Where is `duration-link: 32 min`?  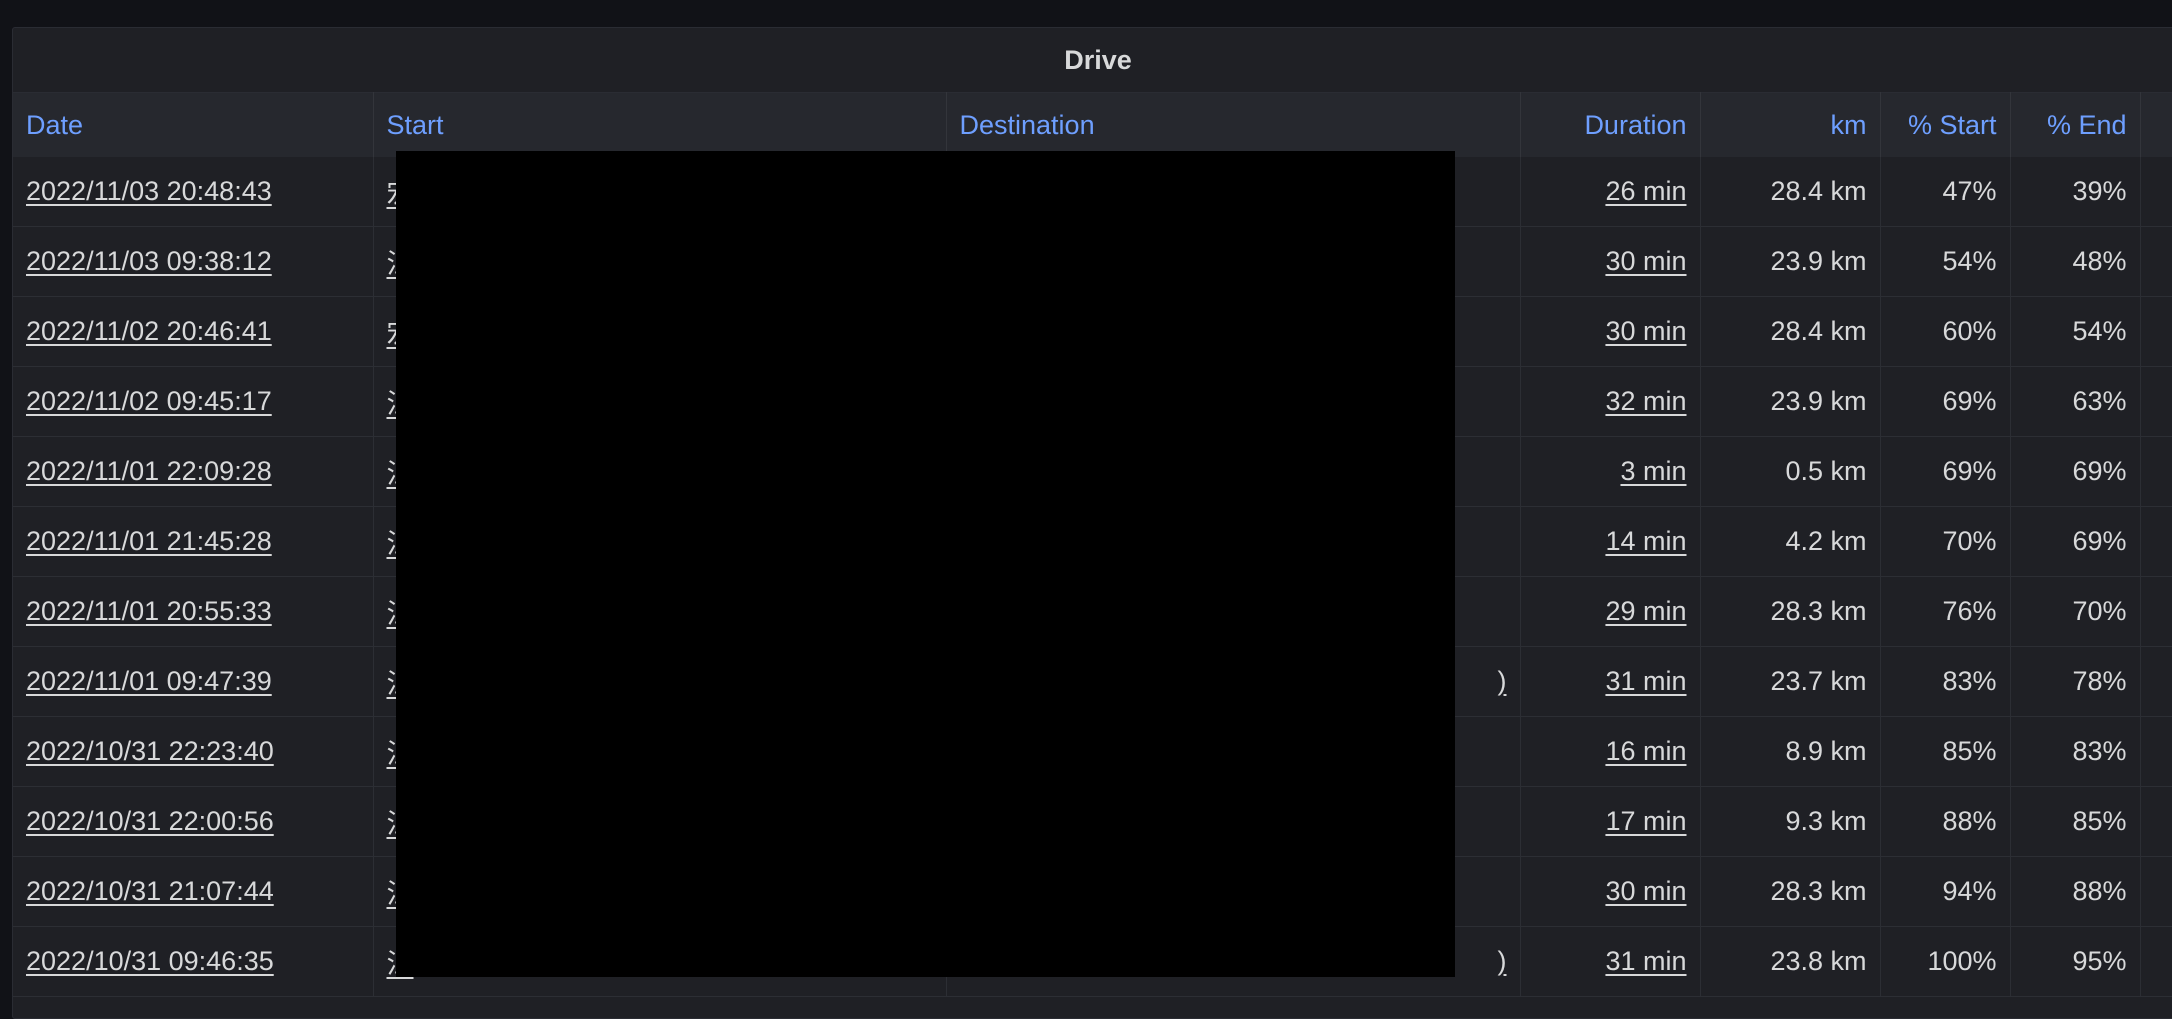 duration-link: 32 min is located at coordinates (1645, 401).